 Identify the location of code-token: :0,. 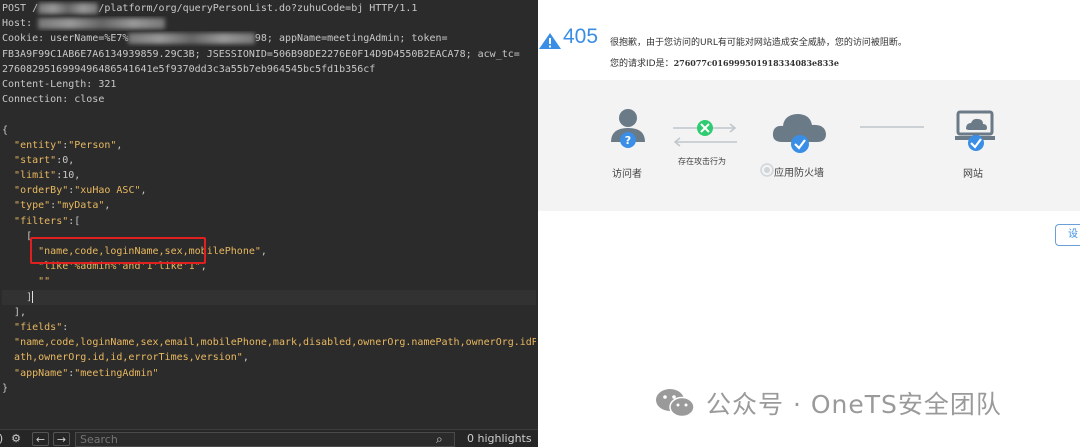
(65, 160).